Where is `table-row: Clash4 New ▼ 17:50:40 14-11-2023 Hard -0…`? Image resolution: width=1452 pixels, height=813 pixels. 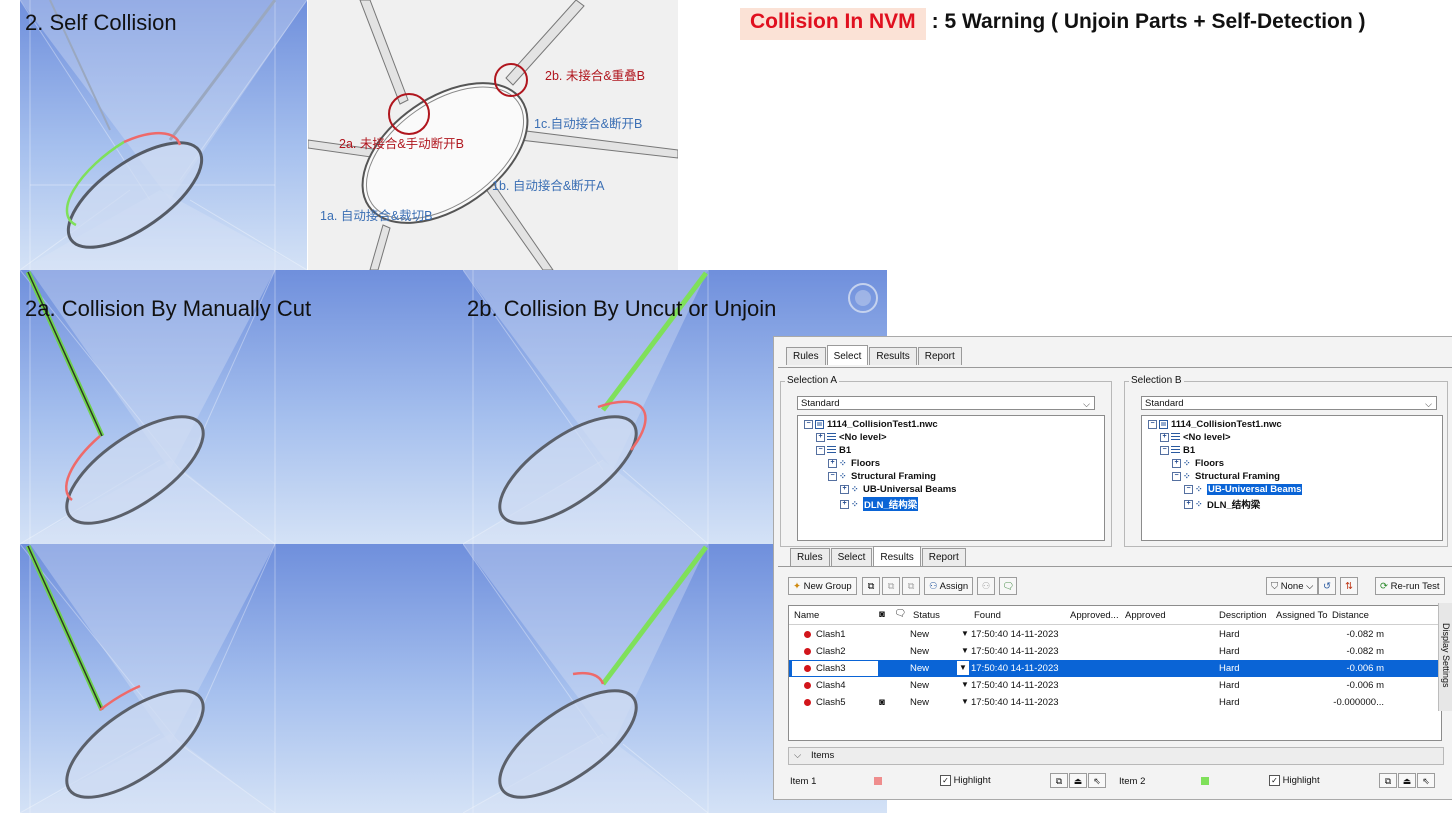 table-row: Clash4 New ▼ 17:50:40 14-11-2023 Hard -0… is located at coordinates (1115, 685).